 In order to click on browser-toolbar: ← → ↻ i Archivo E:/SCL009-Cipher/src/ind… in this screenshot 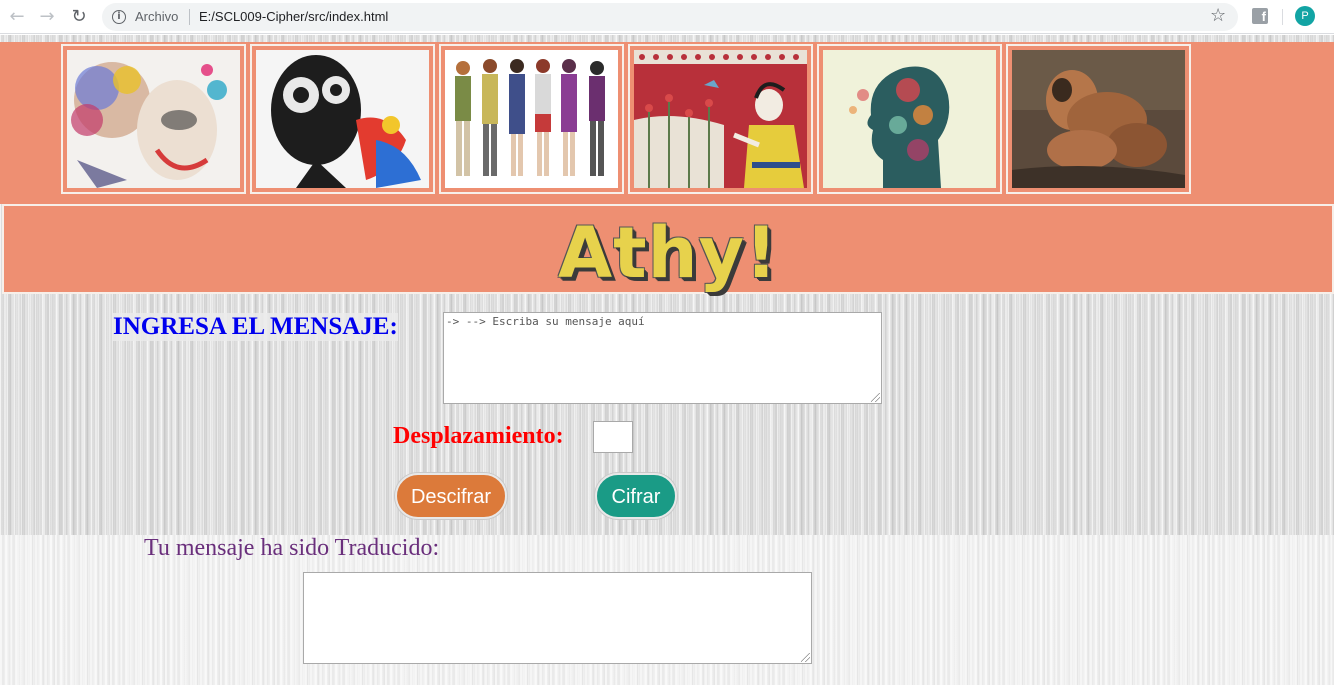, I will do `click(667, 17)`.